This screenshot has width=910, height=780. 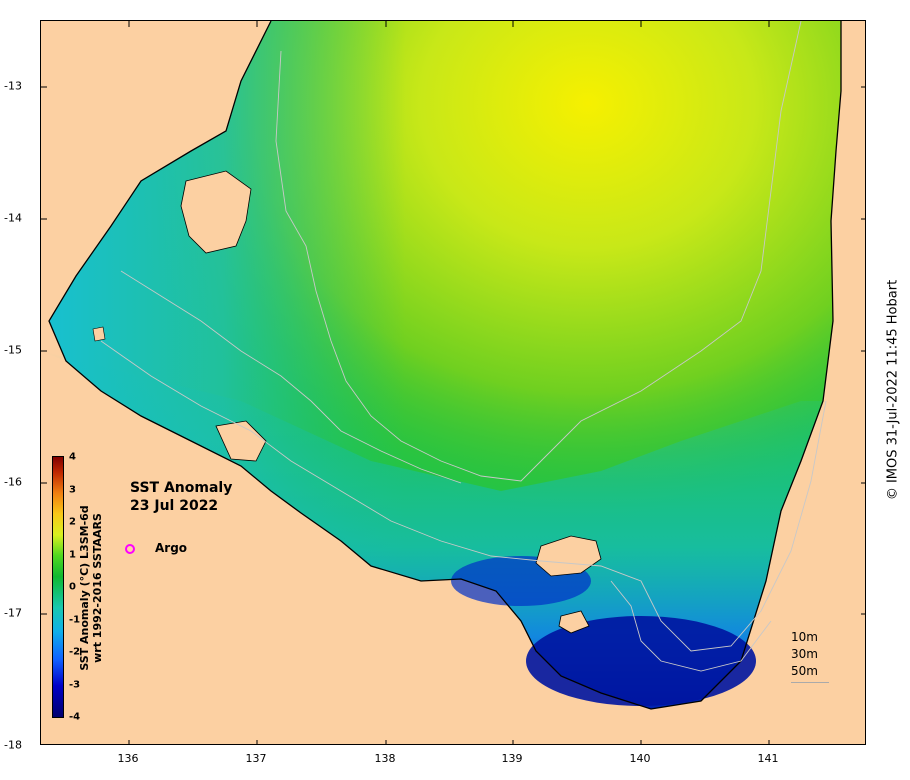 I want to click on latitude-tick-label: -14, so click(x=13, y=218).